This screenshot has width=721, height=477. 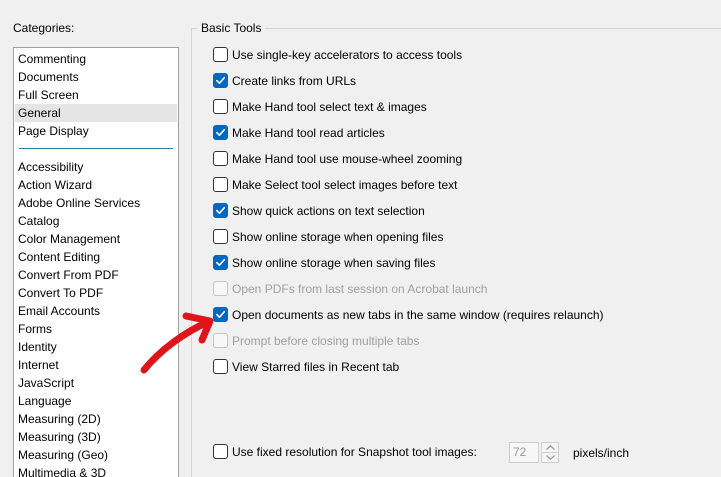 What do you see at coordinates (177, 343) in the screenshot?
I see `red-arrow-icon` at bounding box center [177, 343].